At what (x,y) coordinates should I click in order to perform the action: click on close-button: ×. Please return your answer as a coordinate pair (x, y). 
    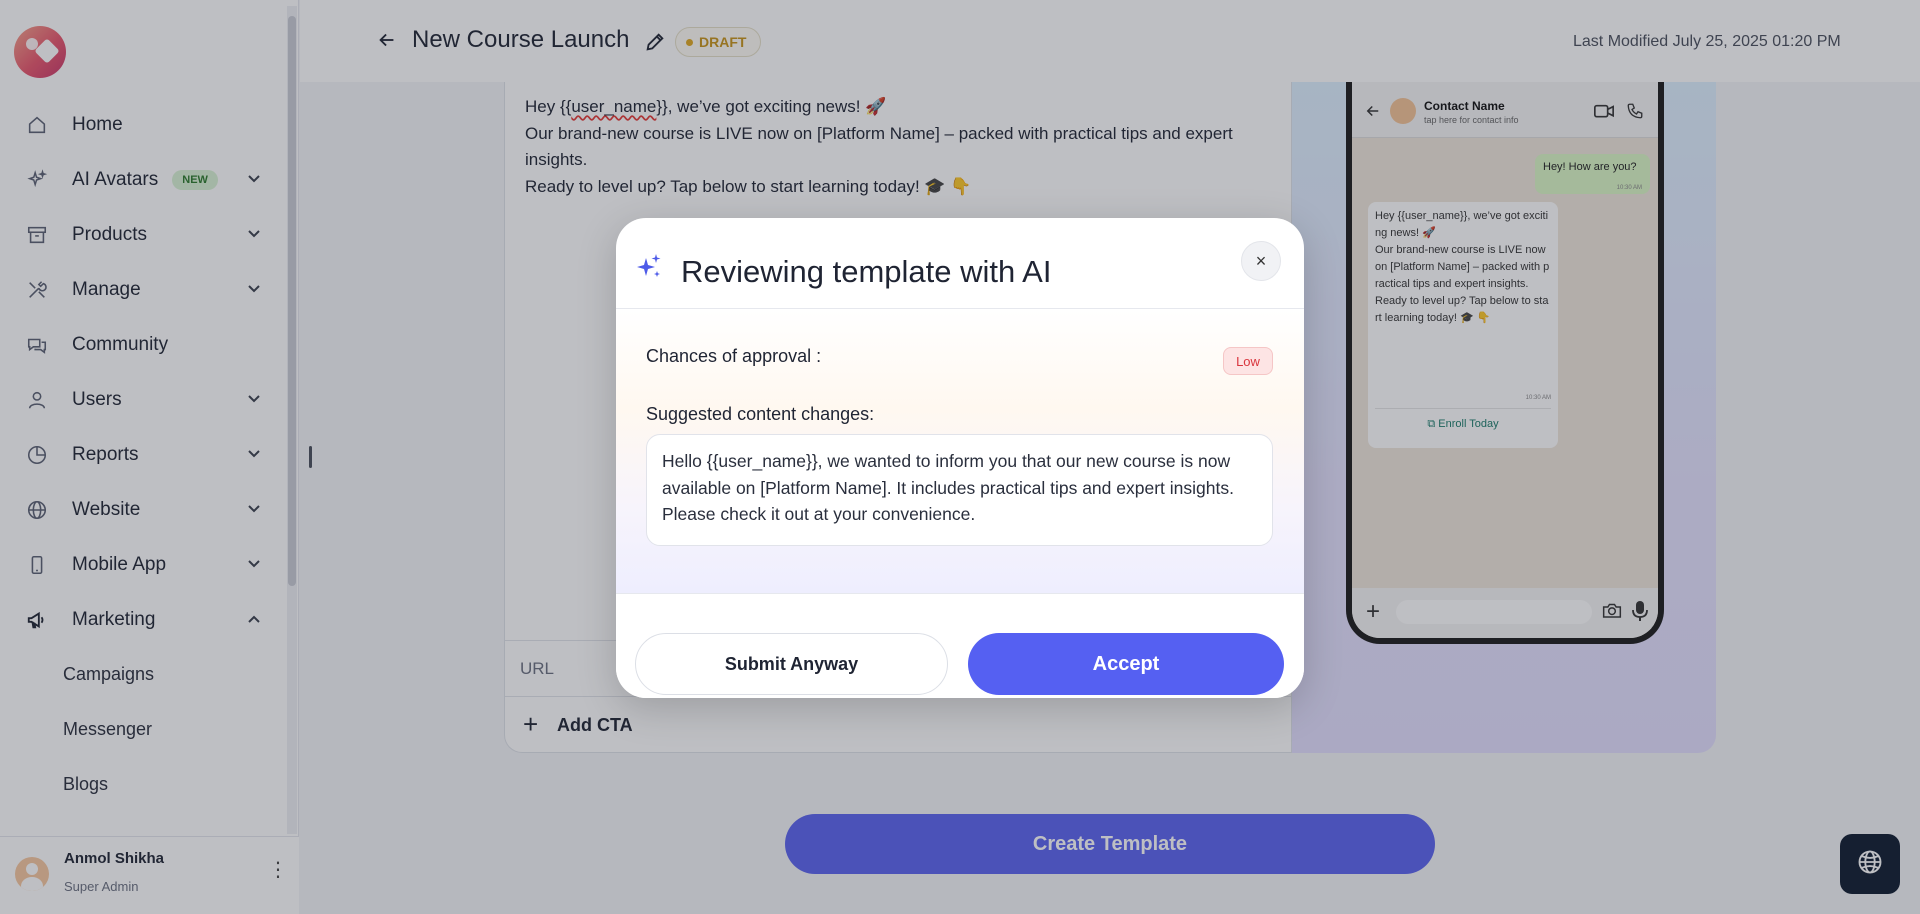
    Looking at the image, I should click on (1261, 261).